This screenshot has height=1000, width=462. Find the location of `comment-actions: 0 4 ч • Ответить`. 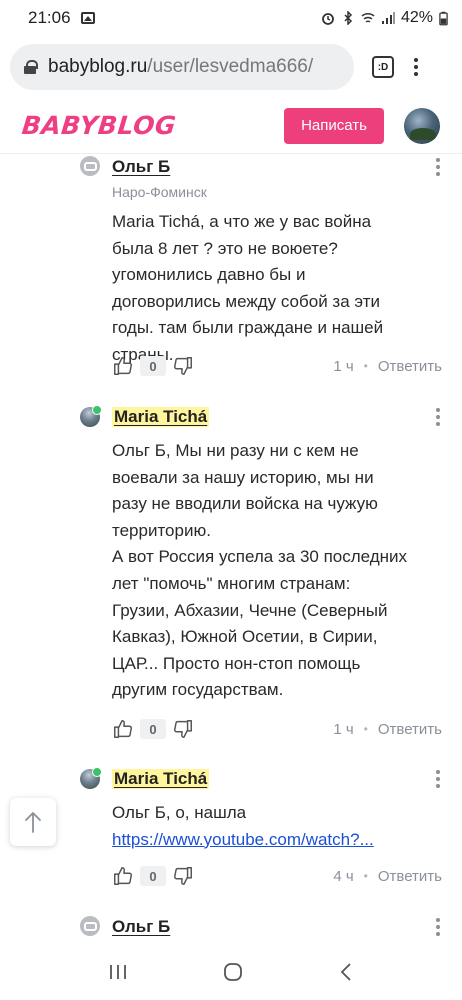

comment-actions: 0 4 ч • Ответить is located at coordinates (277, 876).